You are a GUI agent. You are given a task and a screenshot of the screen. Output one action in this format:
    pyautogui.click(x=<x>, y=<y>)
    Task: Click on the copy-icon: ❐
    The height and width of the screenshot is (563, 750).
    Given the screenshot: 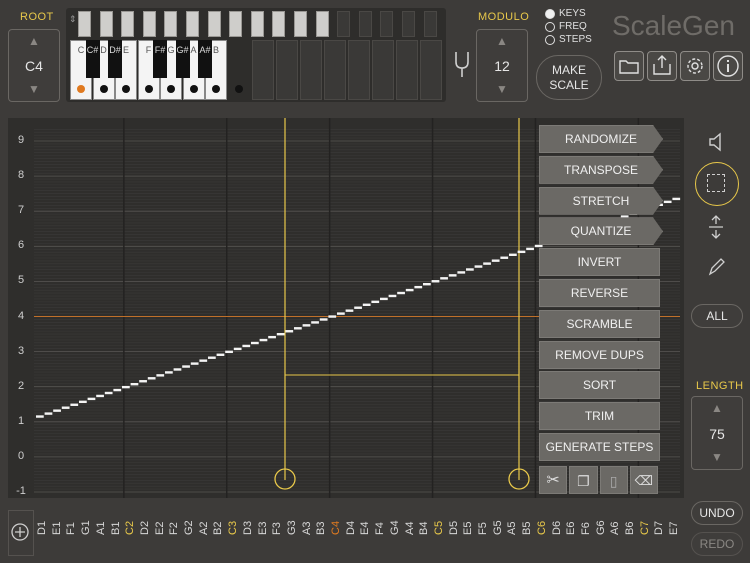 What is the action you would take?
    pyautogui.click(x=583, y=480)
    